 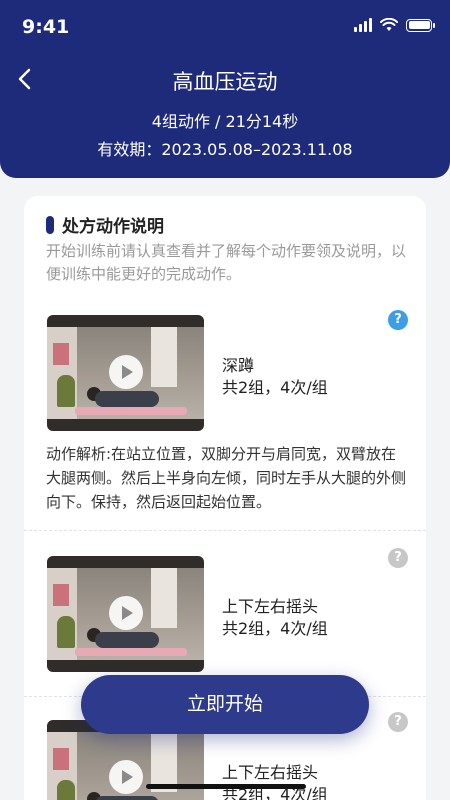 What do you see at coordinates (46, 27) in the screenshot?
I see `status-time: 9:41` at bounding box center [46, 27].